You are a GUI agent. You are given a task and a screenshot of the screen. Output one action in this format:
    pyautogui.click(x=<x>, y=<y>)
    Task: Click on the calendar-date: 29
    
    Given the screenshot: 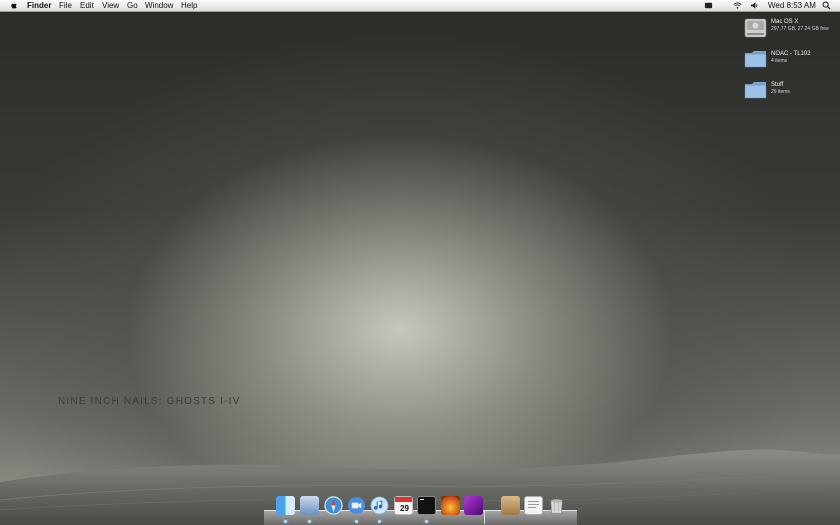 What is the action you would take?
    pyautogui.click(x=404, y=508)
    